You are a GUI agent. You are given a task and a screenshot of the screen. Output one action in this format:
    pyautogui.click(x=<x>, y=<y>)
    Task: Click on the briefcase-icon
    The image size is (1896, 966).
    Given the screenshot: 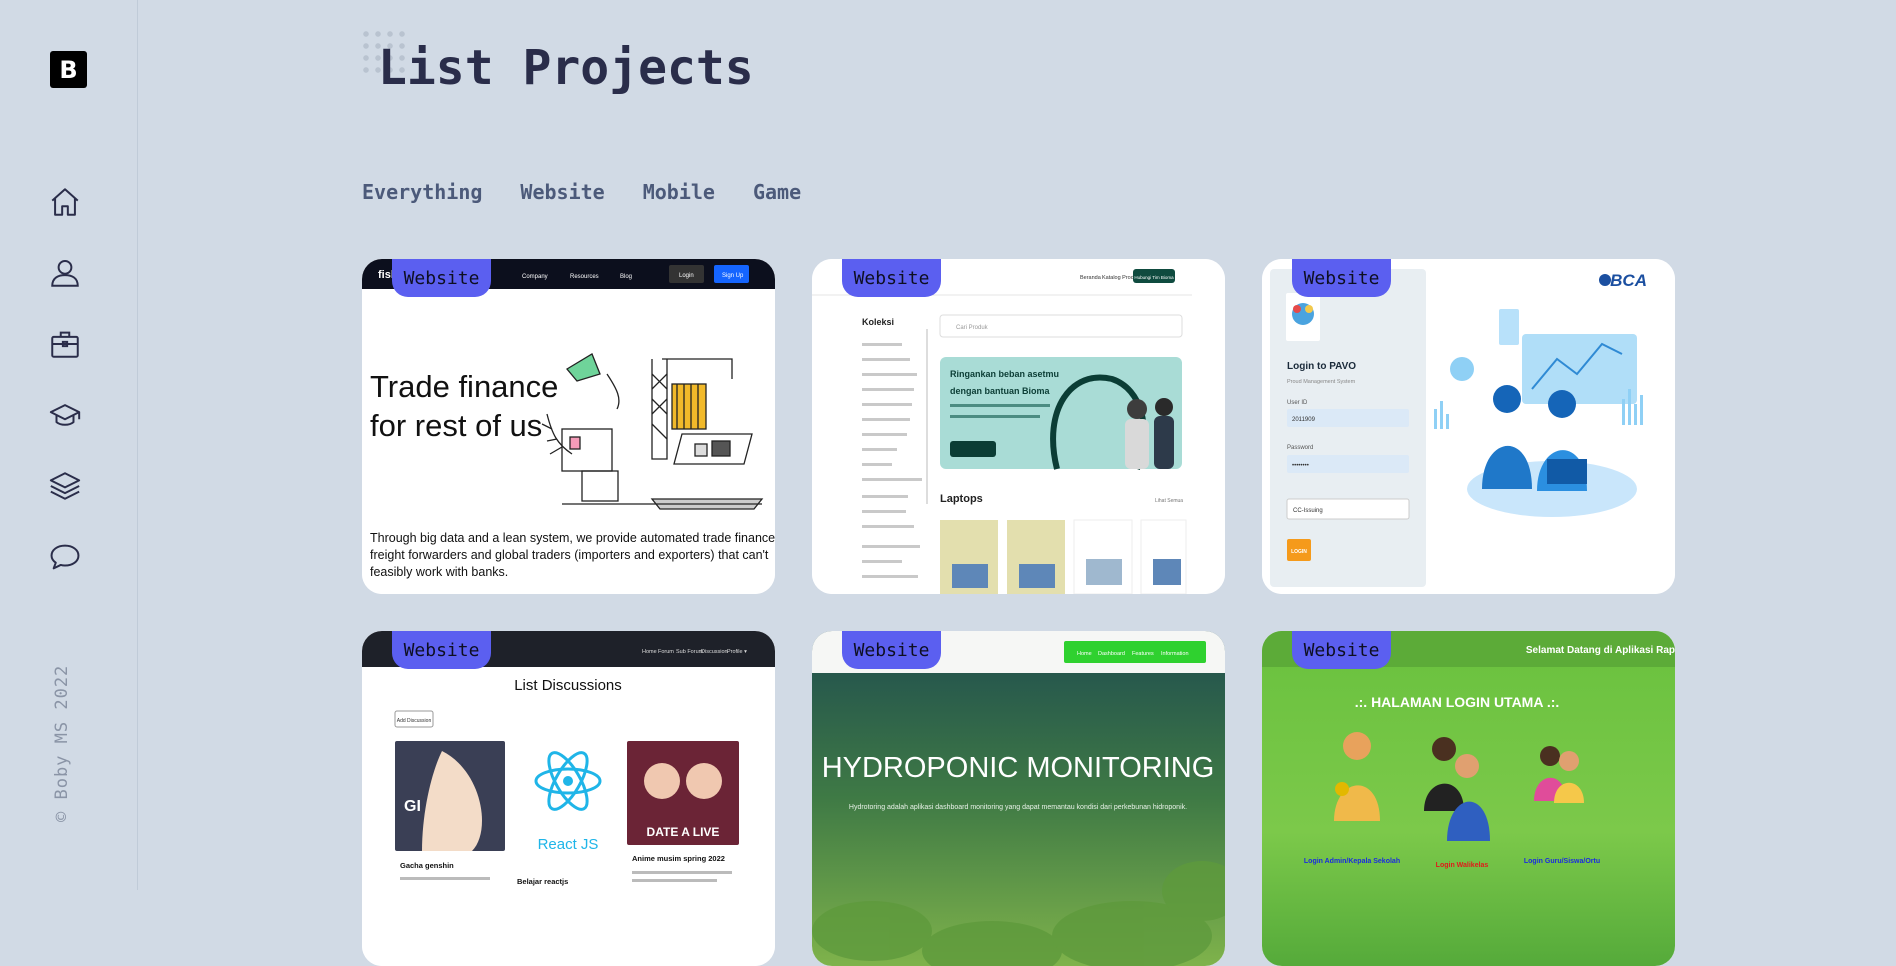 What is the action you would take?
    pyautogui.click(x=65, y=344)
    